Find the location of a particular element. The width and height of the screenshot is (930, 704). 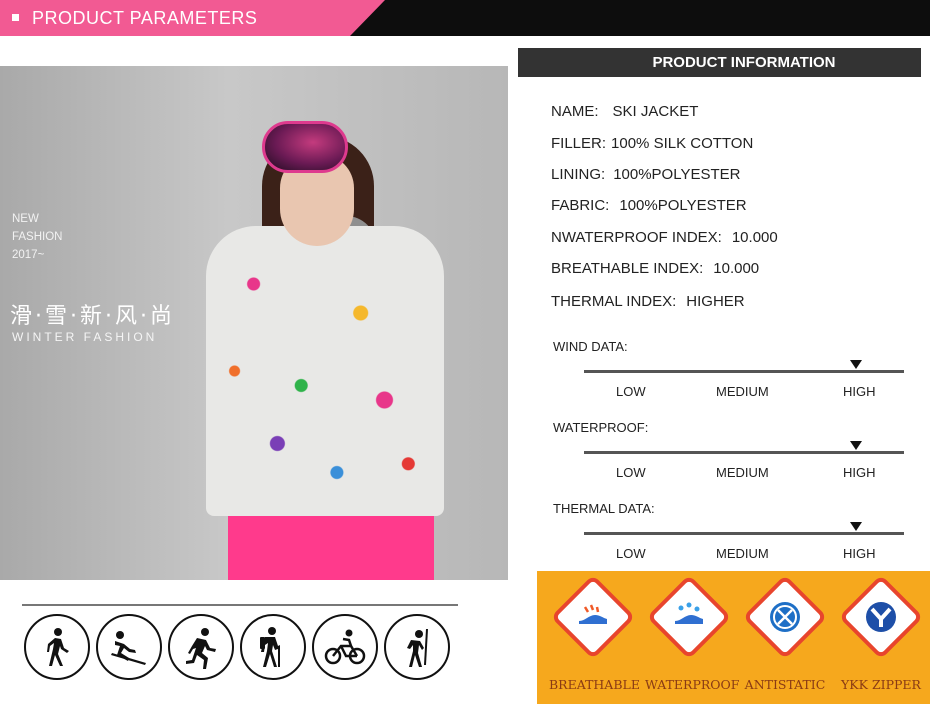

shoe-waterproof-icon is located at coordinates (689, 617).